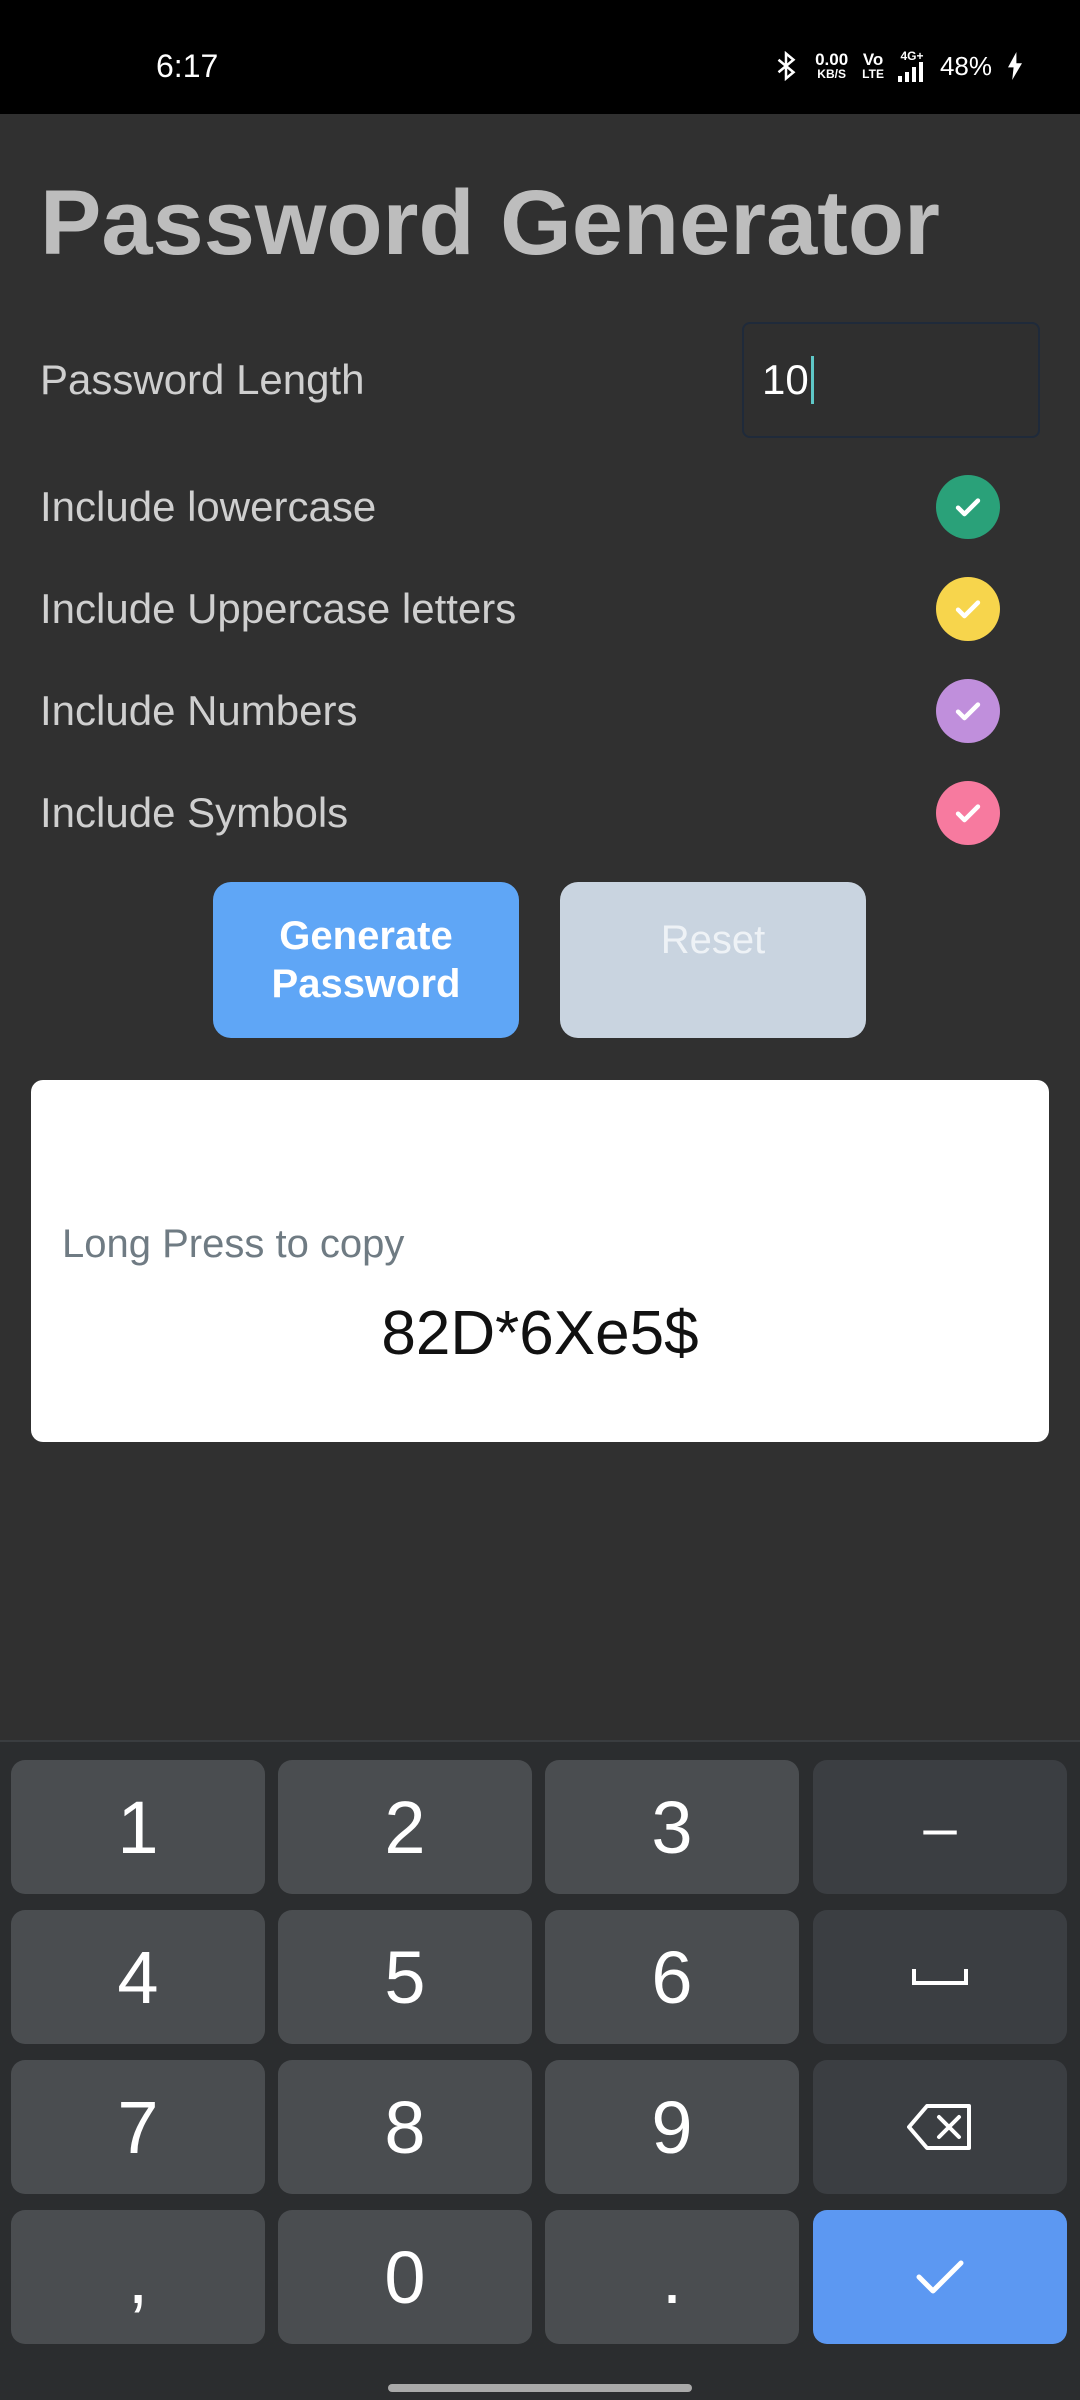 The image size is (1080, 2400). I want to click on signal-label: 4G+, so click(912, 56).